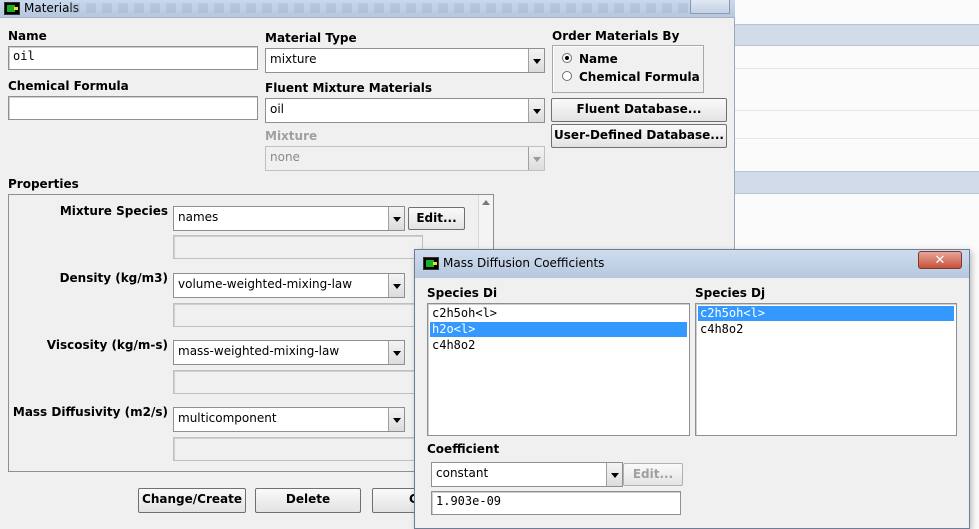 The width and height of the screenshot is (979, 529). I want to click on viscosity-label: Viscosity (kg/m-s), so click(107, 345).